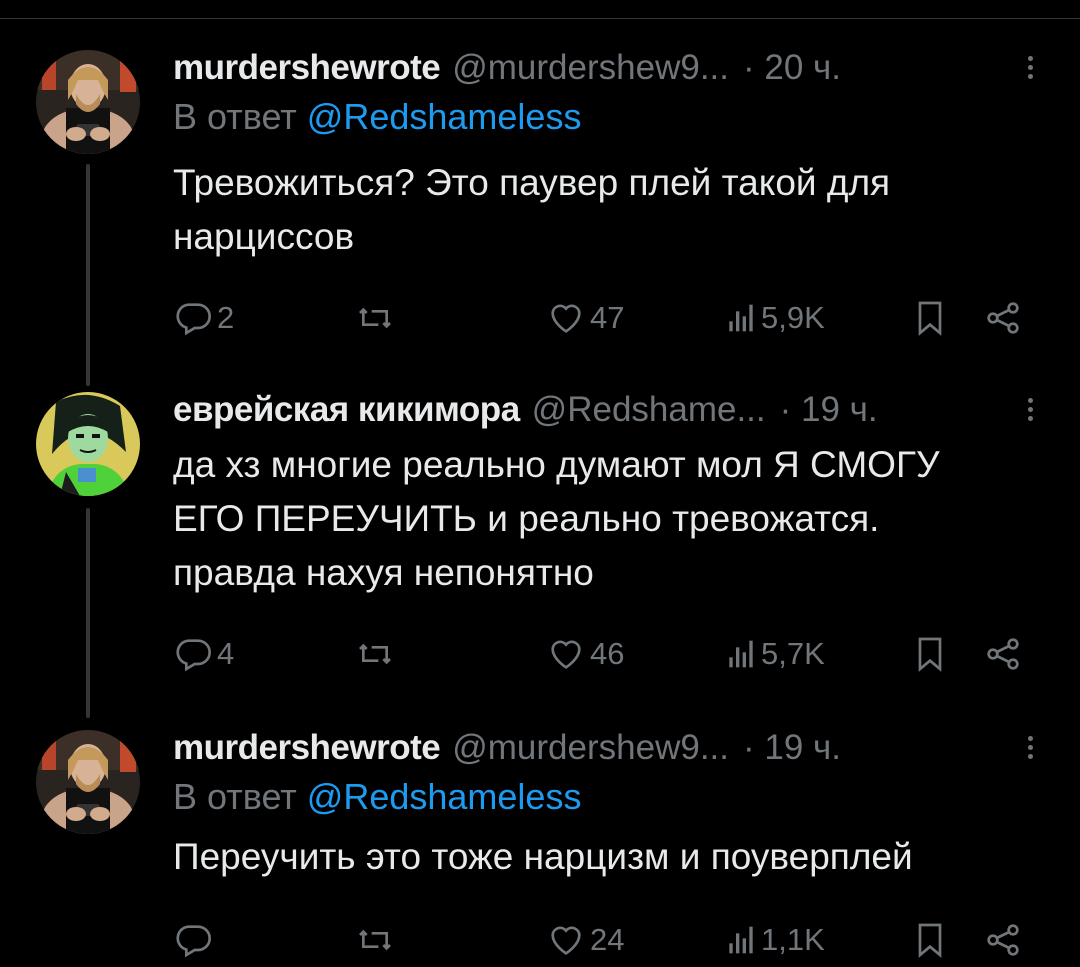 The height and width of the screenshot is (967, 1080). I want to click on tweet-text: Переучить это тоже нарцизм и поуверплей, so click(606, 857).